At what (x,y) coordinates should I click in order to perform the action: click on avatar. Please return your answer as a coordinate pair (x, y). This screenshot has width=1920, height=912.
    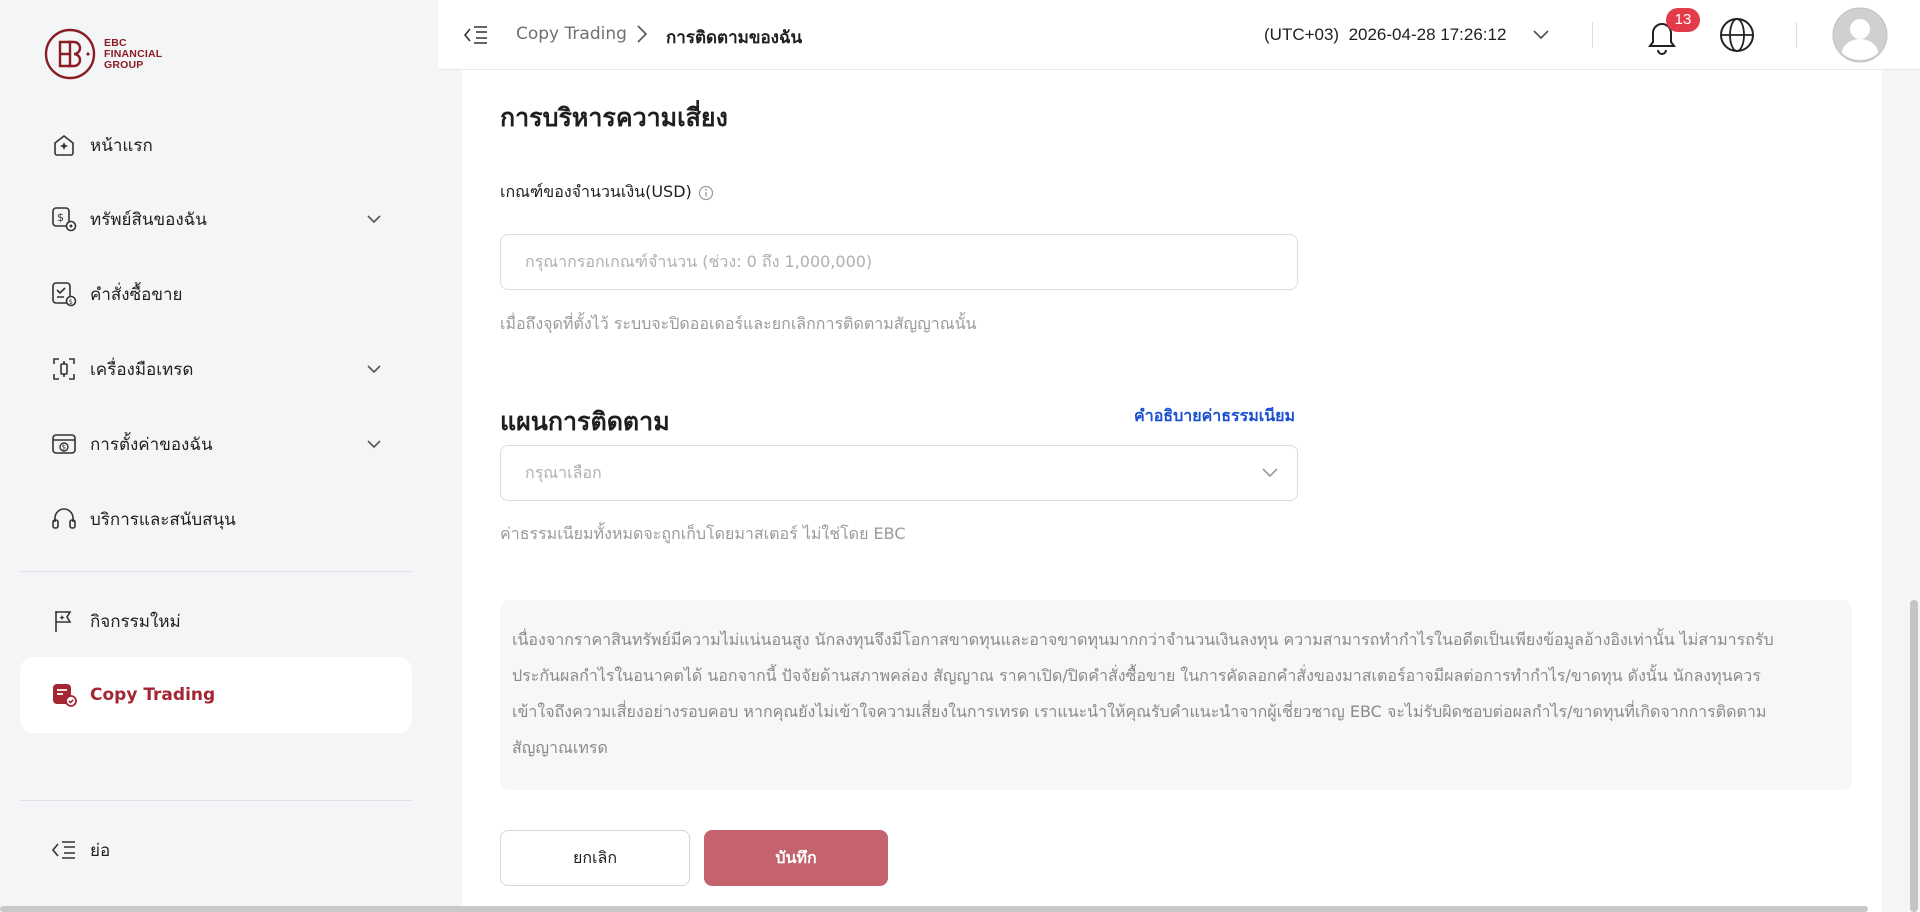
    Looking at the image, I should click on (1860, 35).